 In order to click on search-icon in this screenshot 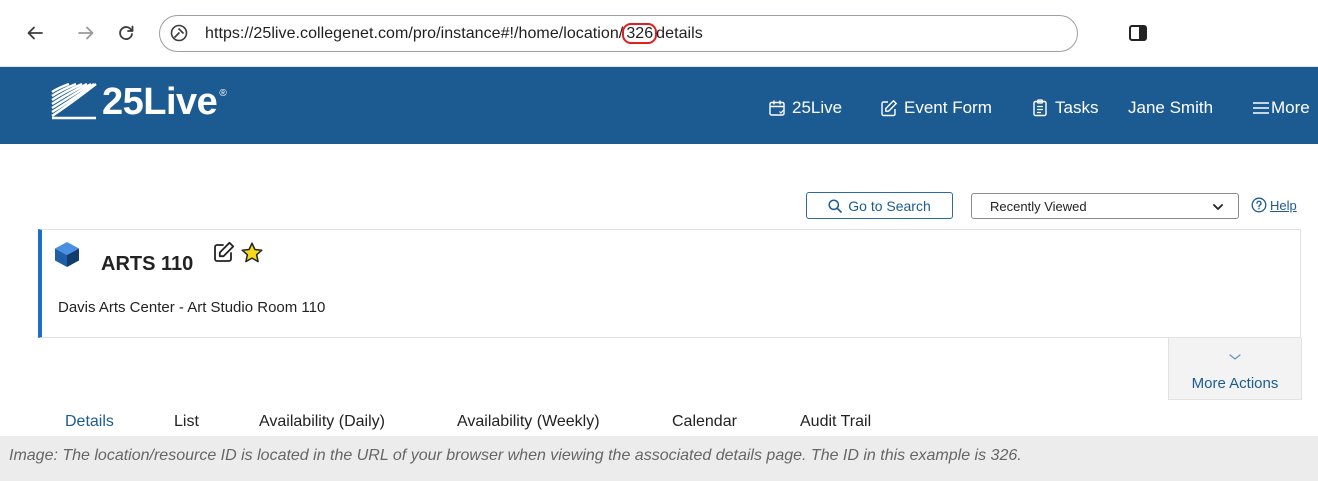, I will do `click(835, 205)`.